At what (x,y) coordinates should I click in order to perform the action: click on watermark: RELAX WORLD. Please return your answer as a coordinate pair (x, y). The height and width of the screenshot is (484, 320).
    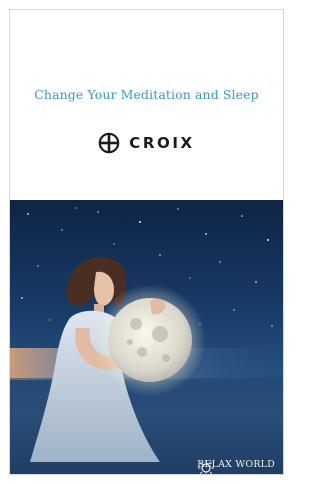
    Looking at the image, I should click on (236, 466).